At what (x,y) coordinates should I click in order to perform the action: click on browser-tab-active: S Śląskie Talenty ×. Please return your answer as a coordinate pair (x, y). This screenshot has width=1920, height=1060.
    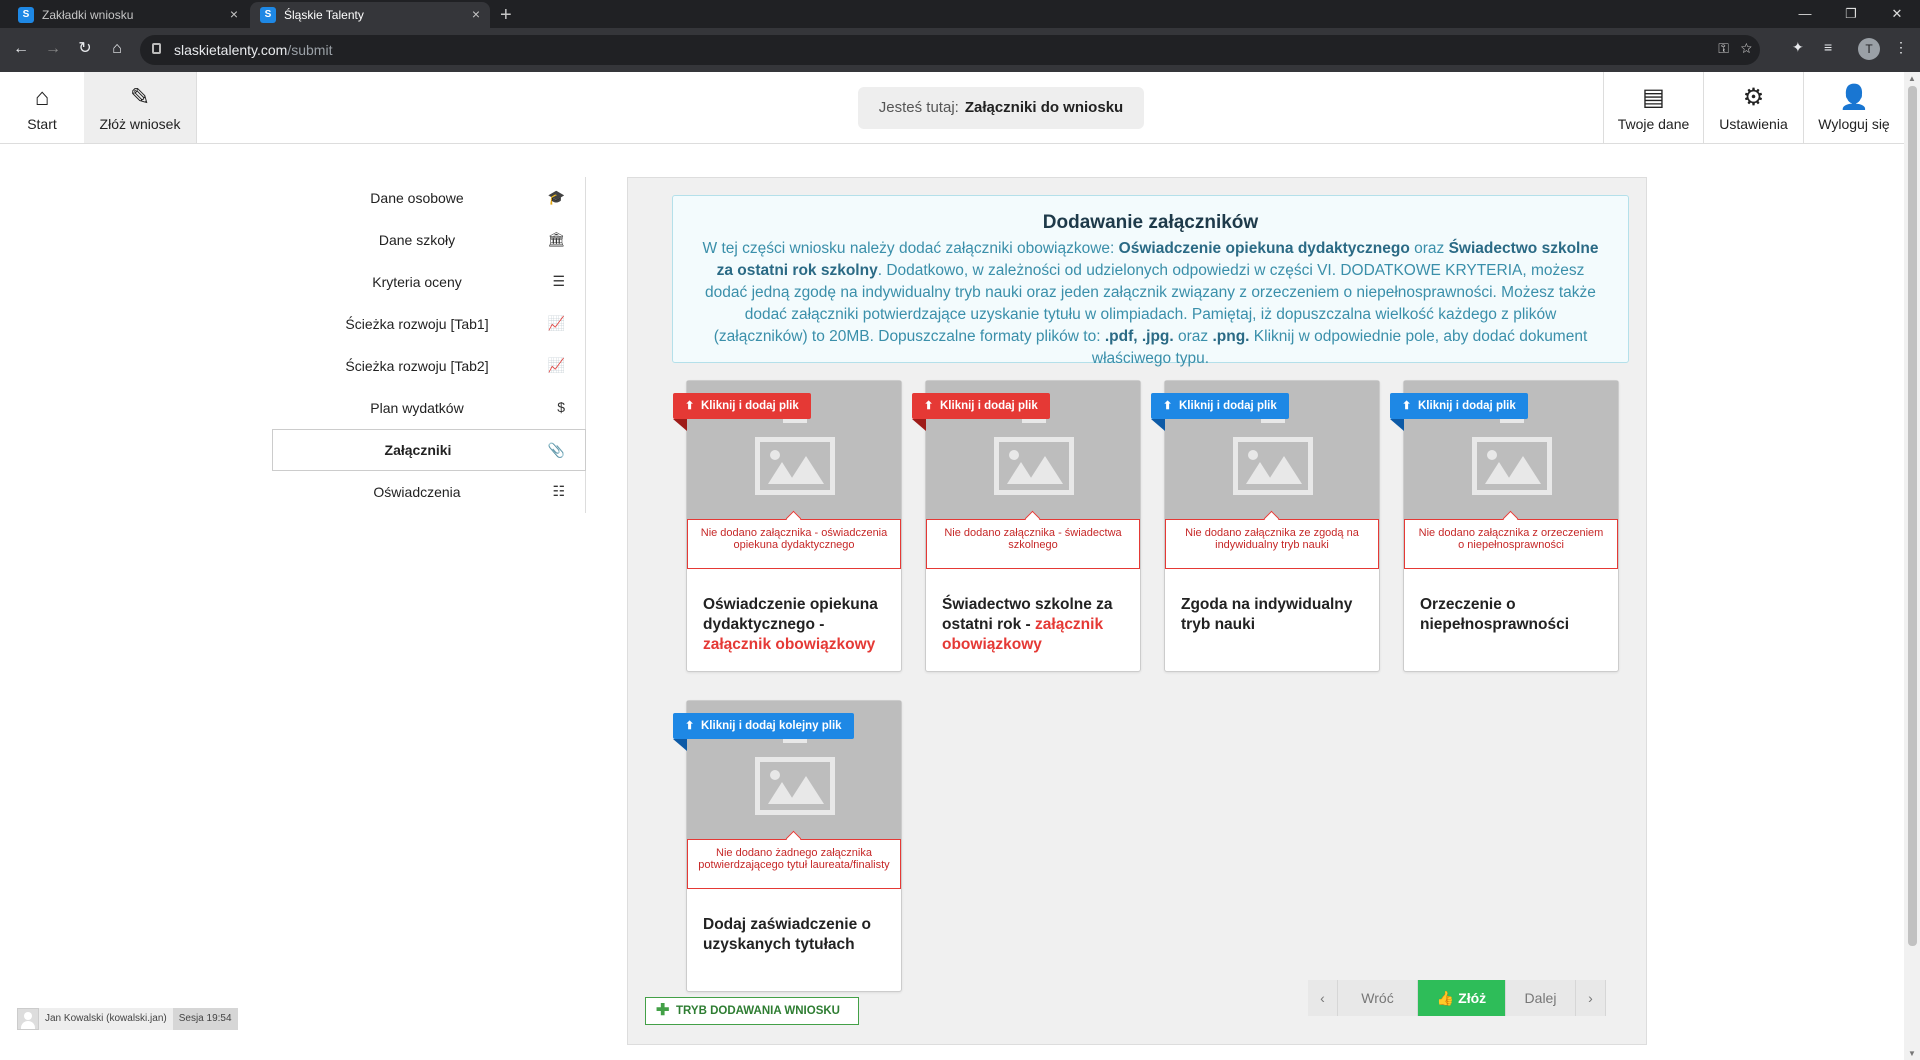
    Looking at the image, I should click on (370, 15).